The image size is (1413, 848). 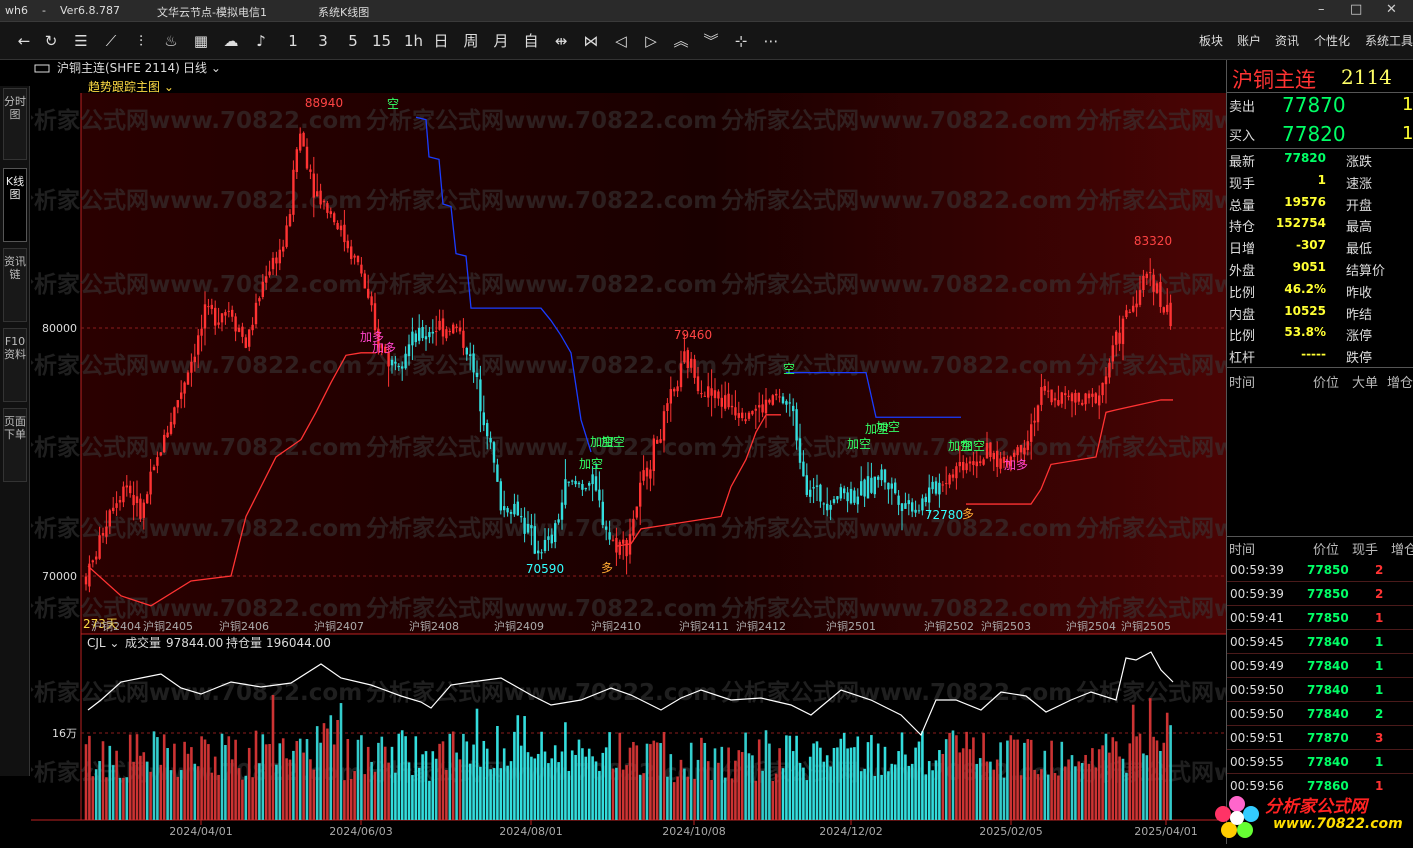 I want to click on bell-icon: ♪, so click(x=261, y=41).